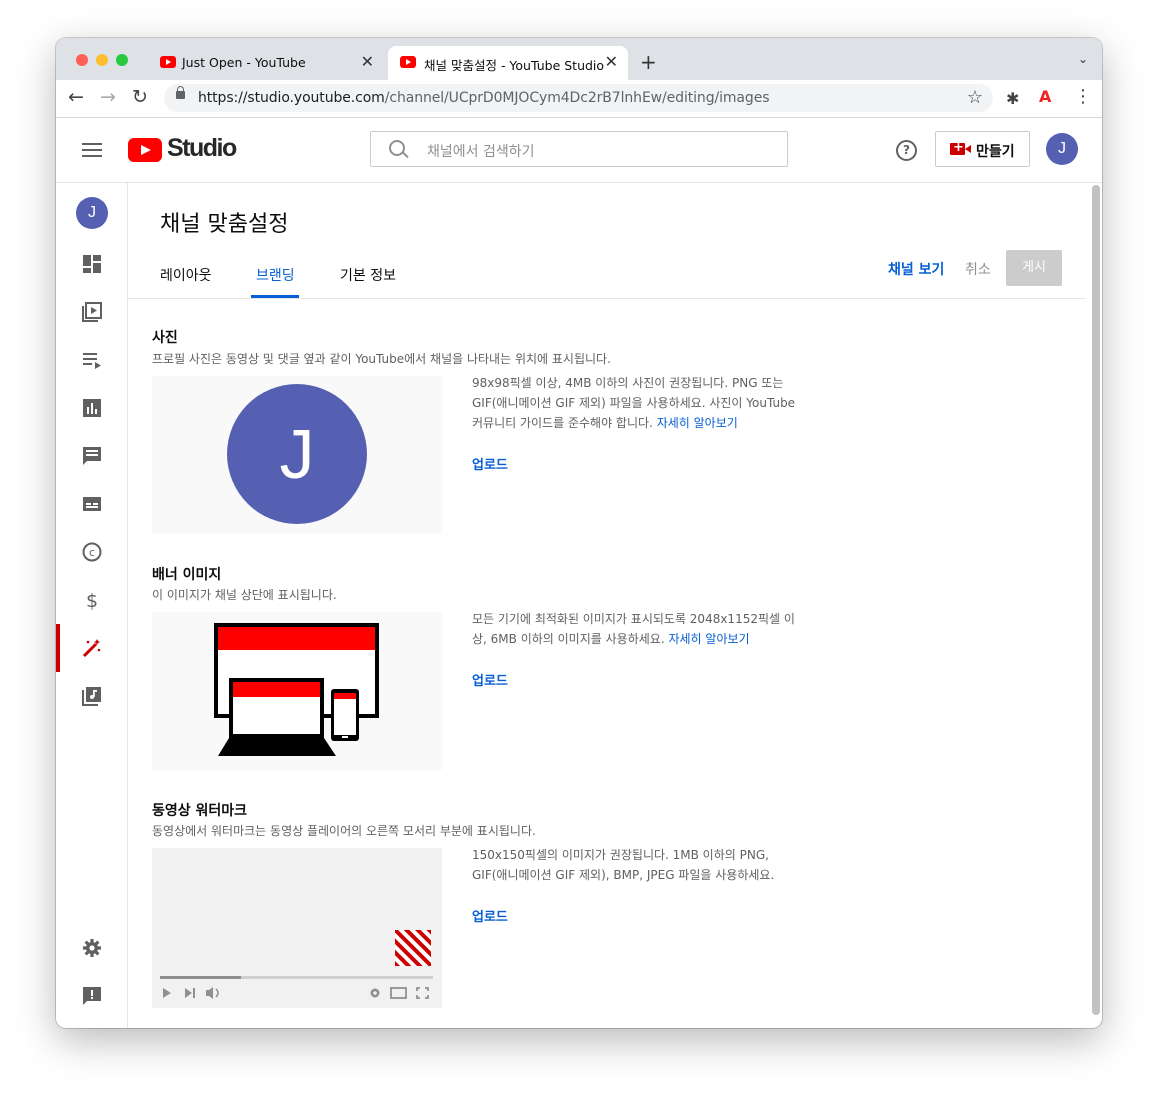  I want to click on sidebar-item-playlists, so click(91, 360).